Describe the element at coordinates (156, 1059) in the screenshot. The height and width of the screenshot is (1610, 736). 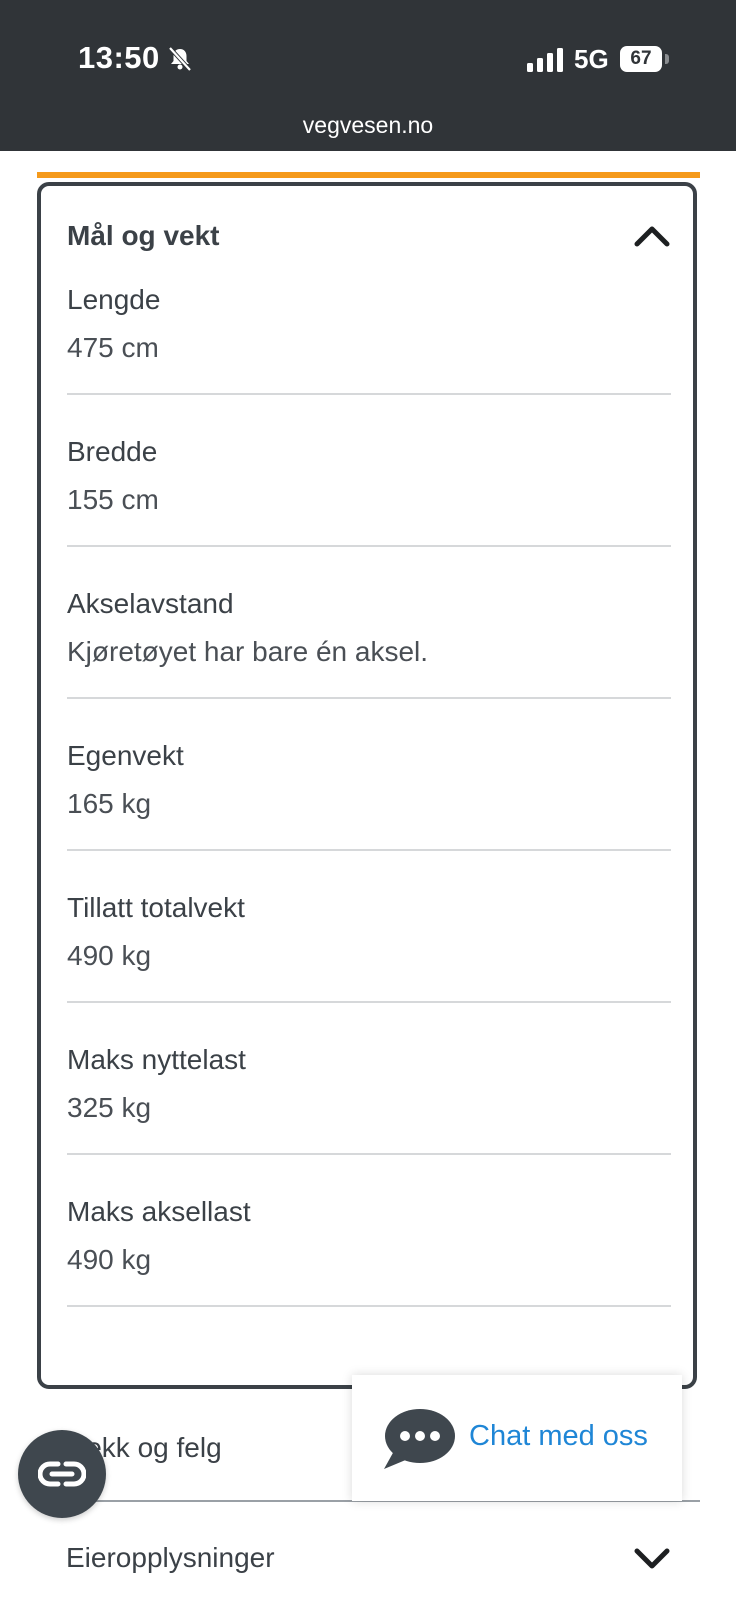
I see `spec-label: Maks nyttelast` at that location.